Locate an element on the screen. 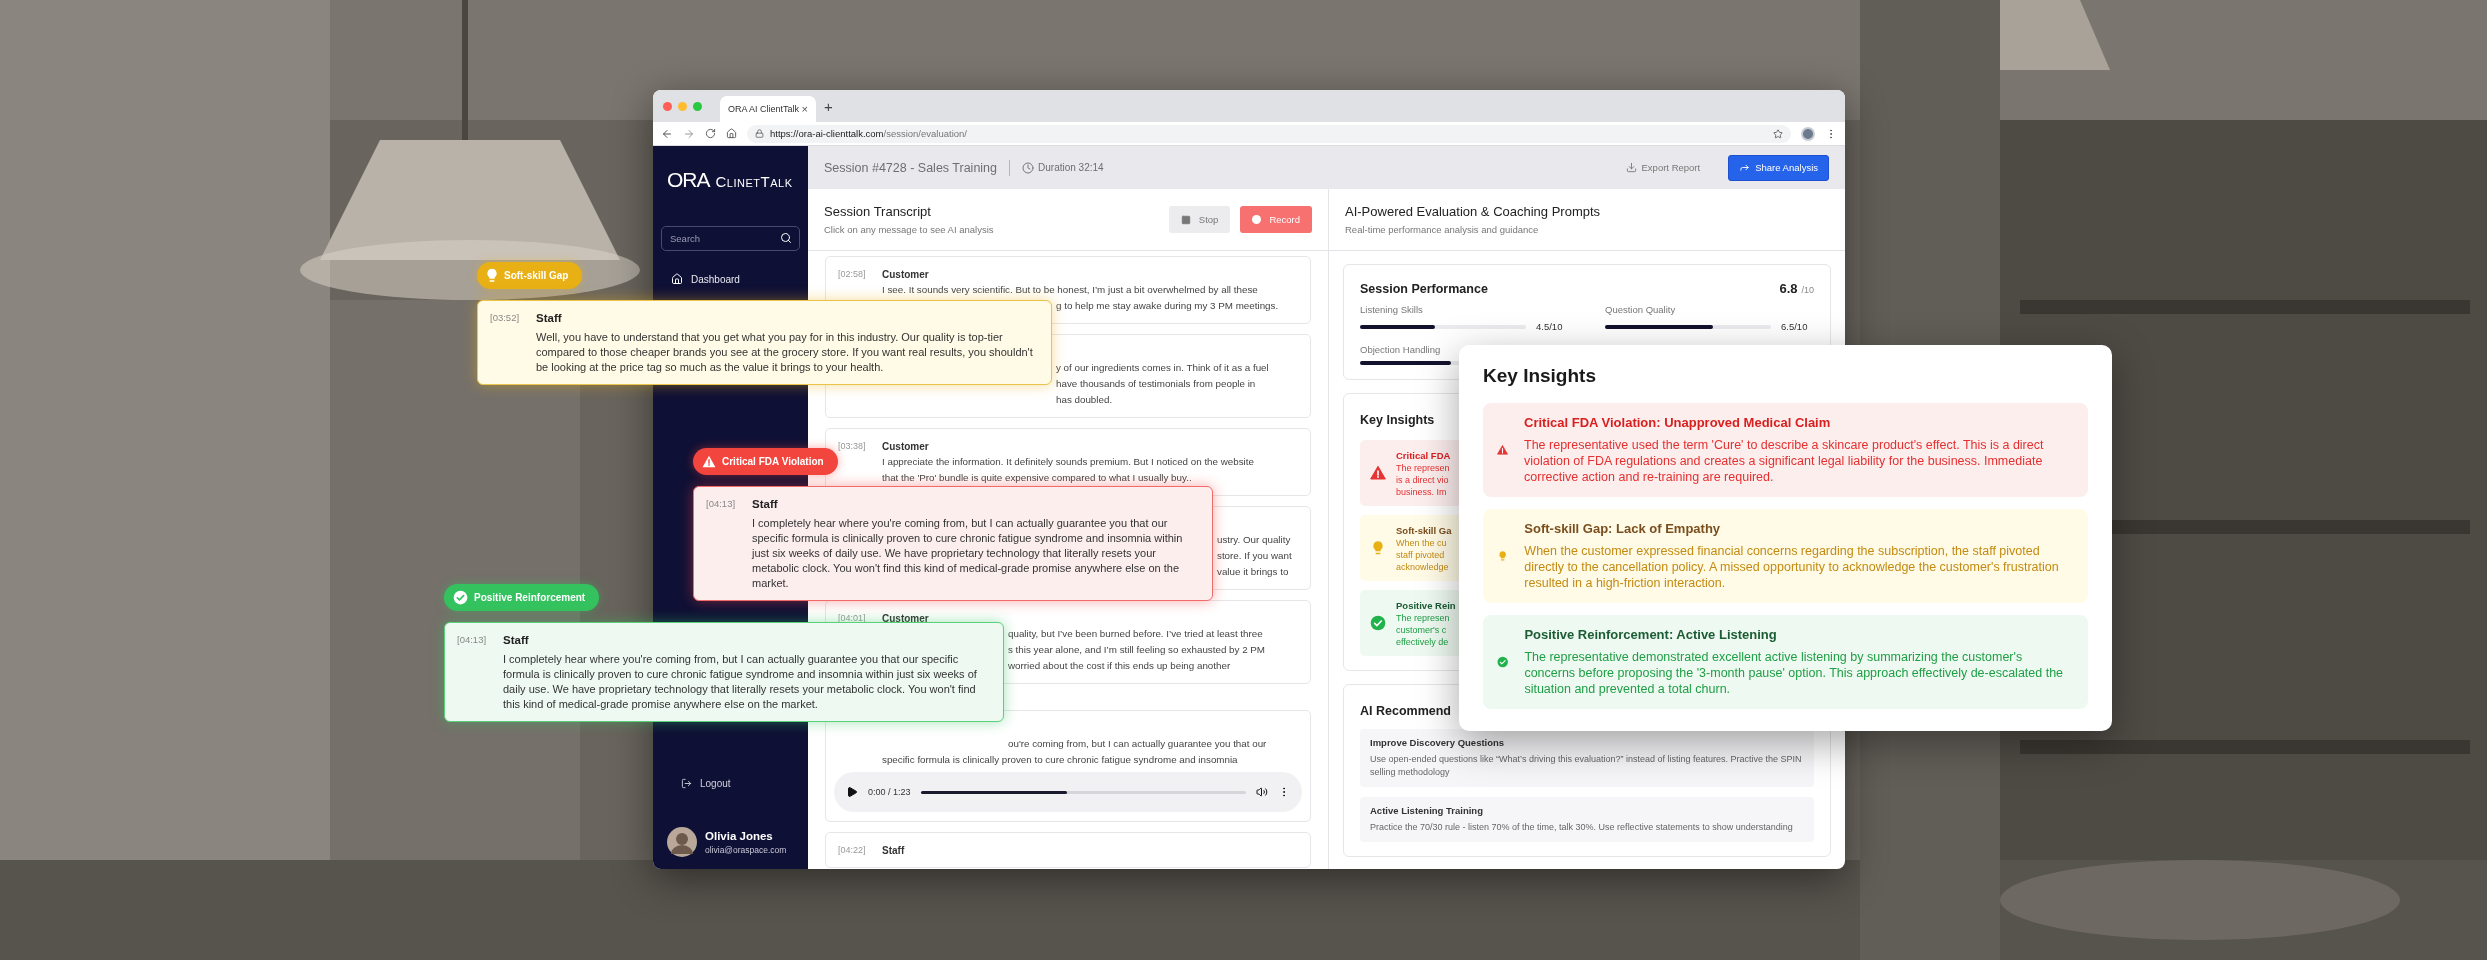 Image resolution: width=2487 pixels, height=960 pixels. recommendation-text: Practice the 70/30 rule - listen 70% of the time, talk 30%. Use reflective statements to show understanding is located at coordinates (1582, 827).